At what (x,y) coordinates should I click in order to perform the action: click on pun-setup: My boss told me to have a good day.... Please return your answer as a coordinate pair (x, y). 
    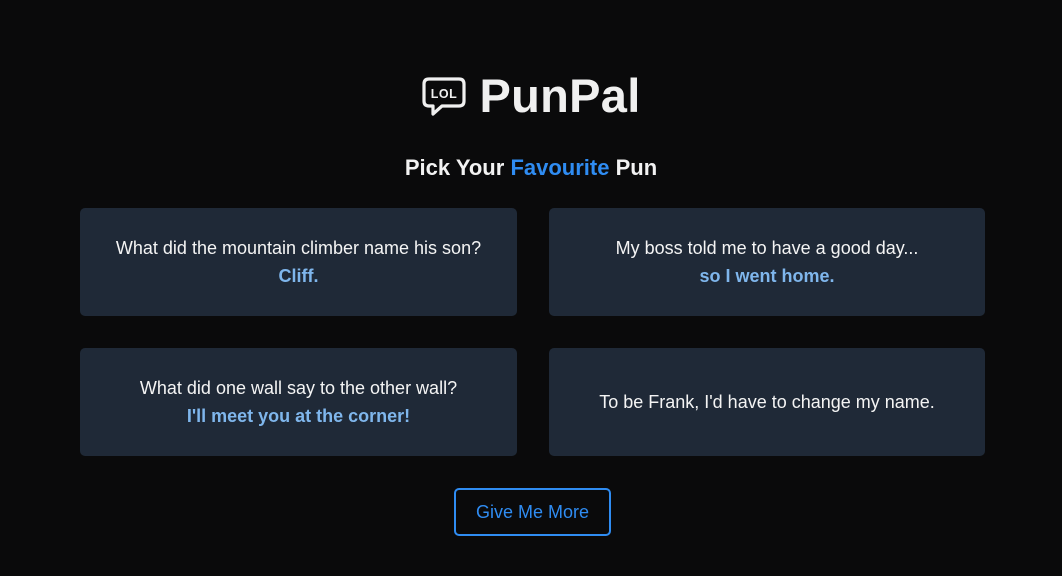
    Looking at the image, I should click on (767, 247).